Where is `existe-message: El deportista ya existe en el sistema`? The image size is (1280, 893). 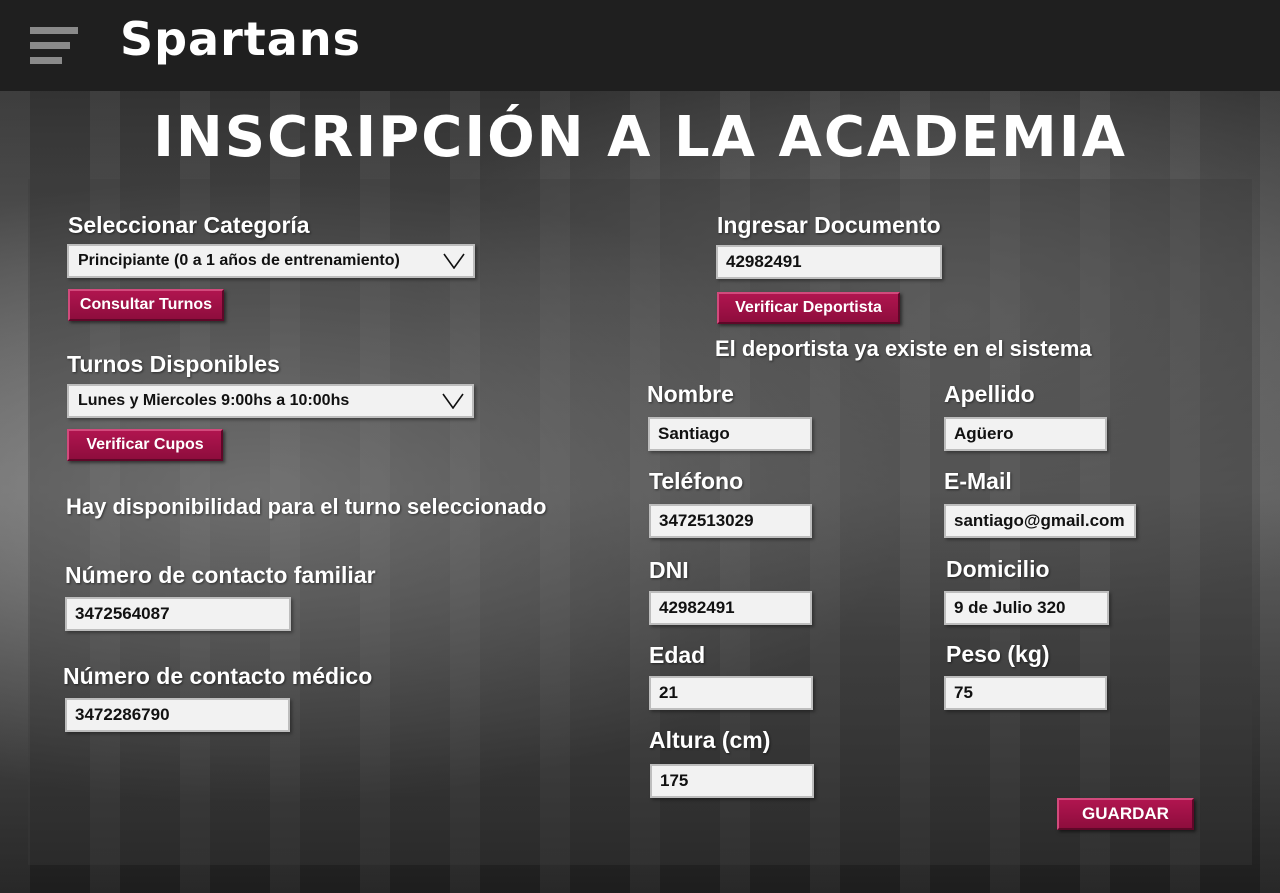 existe-message: El deportista ya existe en el sistema is located at coordinates (903, 348).